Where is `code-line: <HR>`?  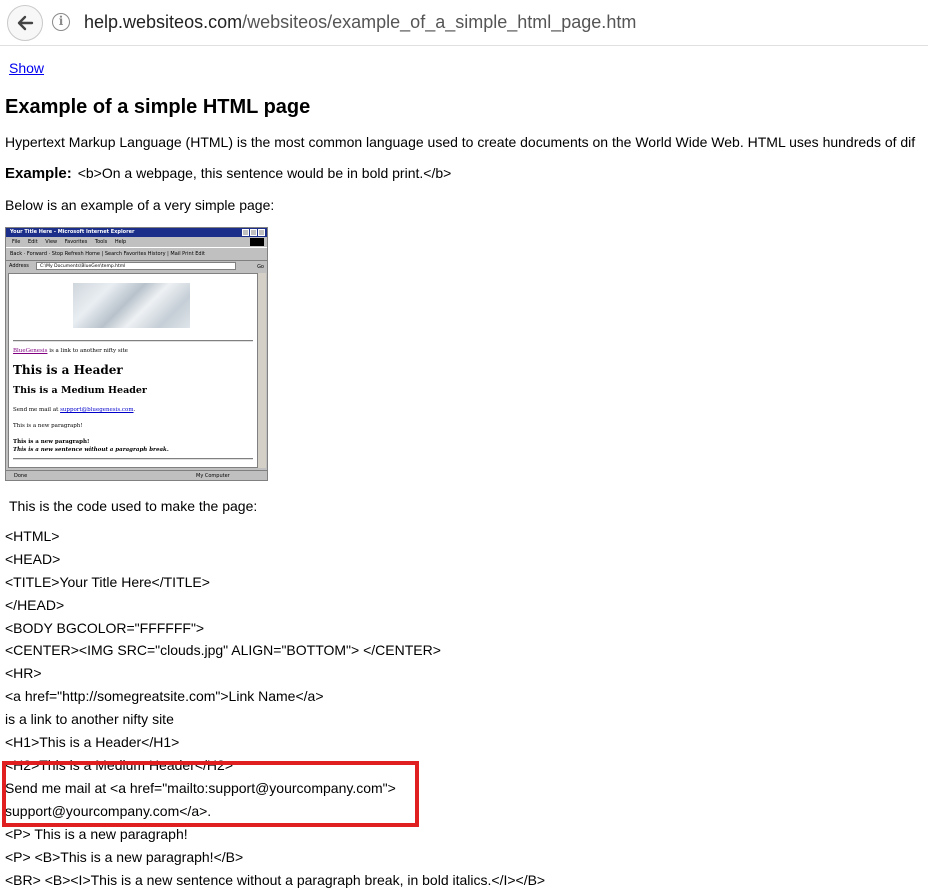
code-line: <HR> is located at coordinates (23, 673).